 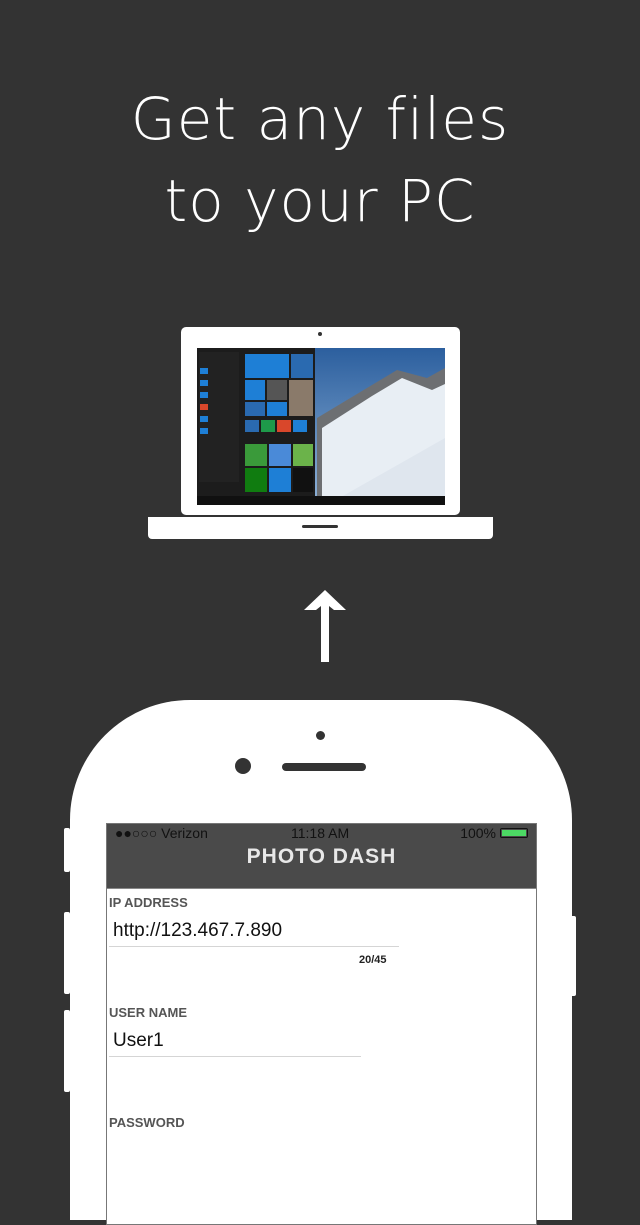 I want to click on battery-percent: 100%, so click(x=478, y=833).